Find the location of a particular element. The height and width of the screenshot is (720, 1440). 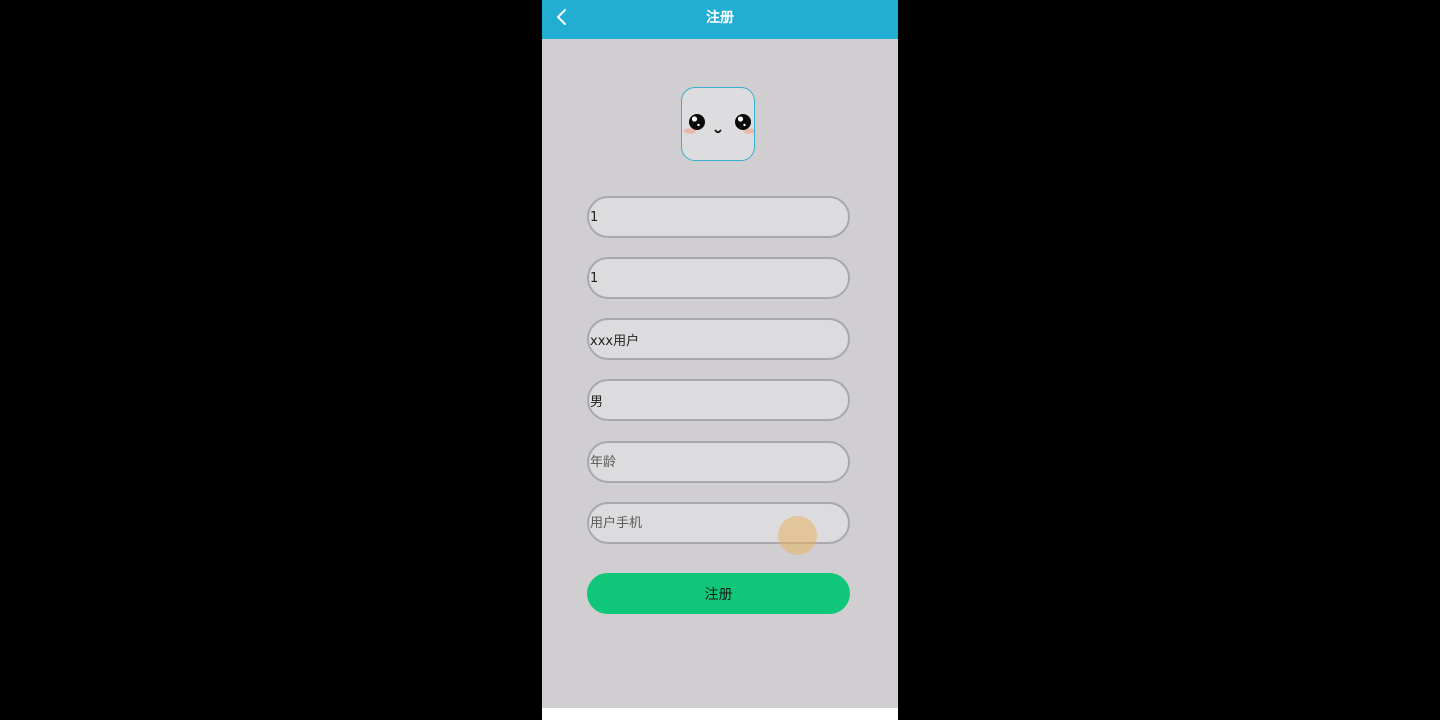

kawaii-face-icon is located at coordinates (719, 124).